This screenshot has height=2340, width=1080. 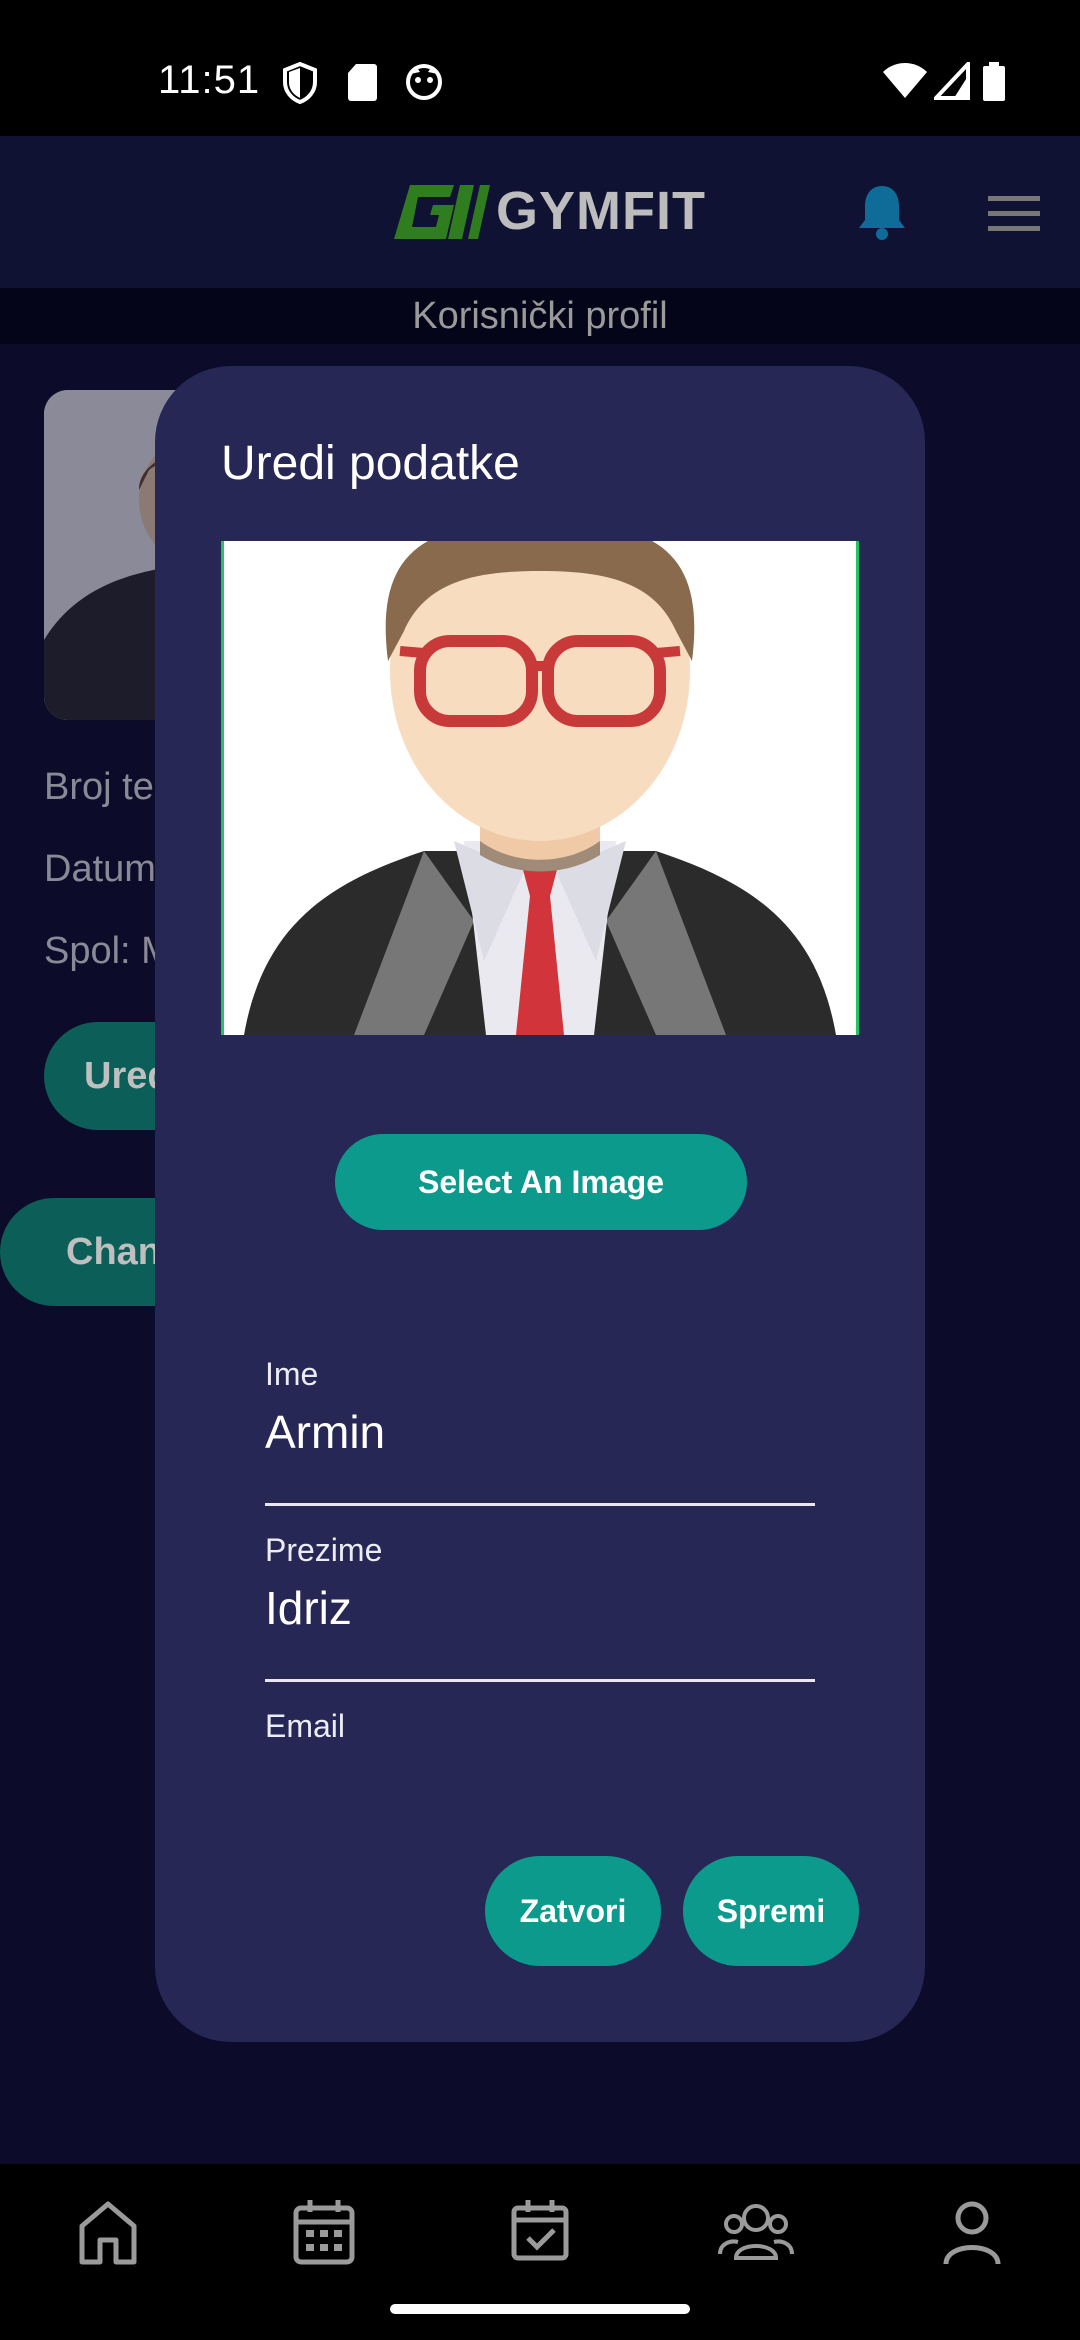 I want to click on email-field: Email, so click(x=540, y=1744).